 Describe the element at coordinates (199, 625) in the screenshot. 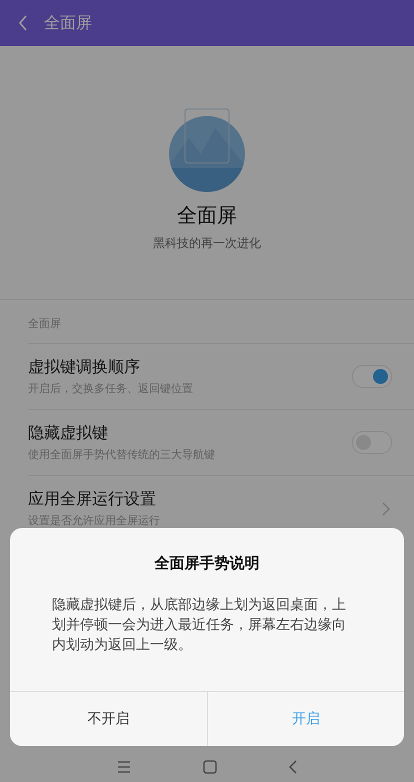

I see `dialog-message: 隐藏虚拟键后，从底部边缘上划为返回桌面，上划并停顿一会为进入最近任务，屏幕左右边缘向内划动为返回上一级。` at that location.